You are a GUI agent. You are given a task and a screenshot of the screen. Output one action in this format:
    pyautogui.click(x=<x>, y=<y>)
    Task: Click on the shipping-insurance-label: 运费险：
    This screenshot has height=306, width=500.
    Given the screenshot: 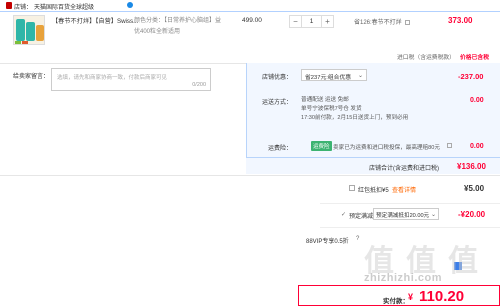 What is the action you would take?
    pyautogui.click(x=280, y=149)
    